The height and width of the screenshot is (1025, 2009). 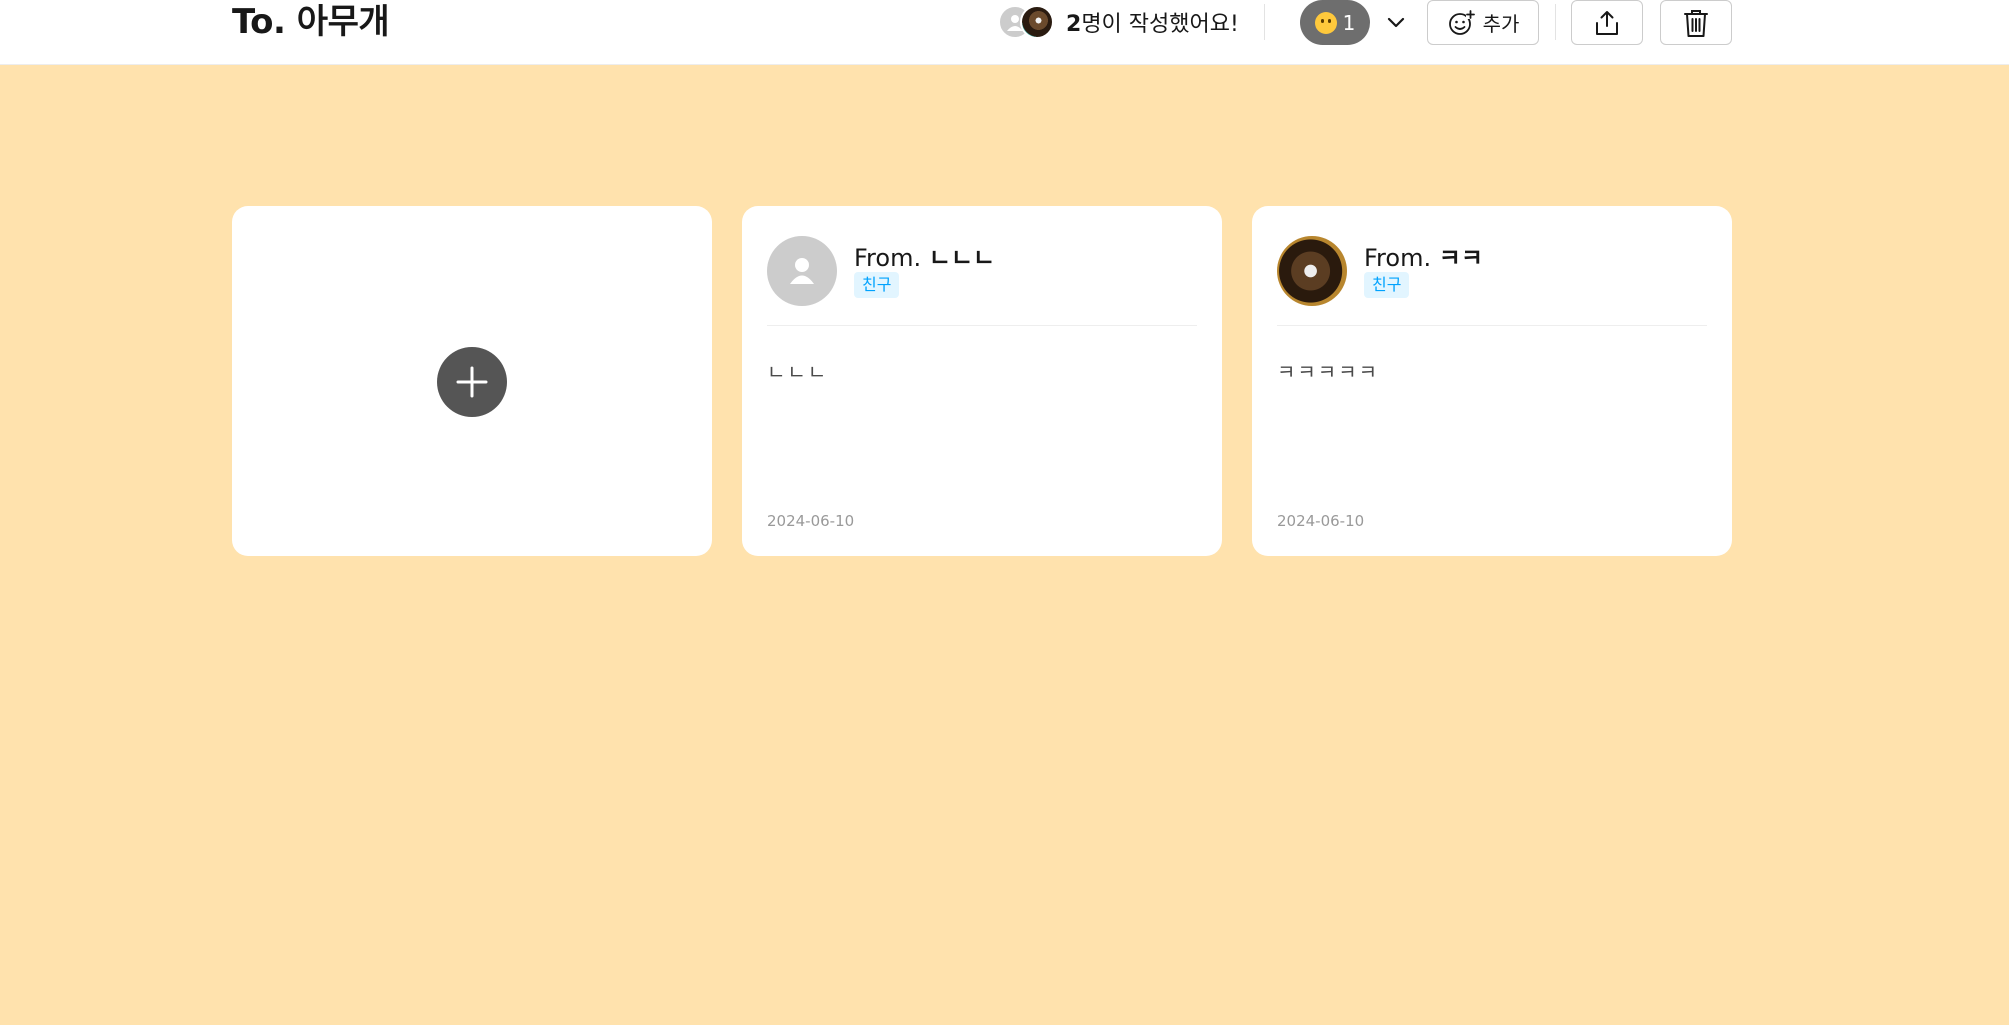 I want to click on writers-count: 2, so click(x=1074, y=24).